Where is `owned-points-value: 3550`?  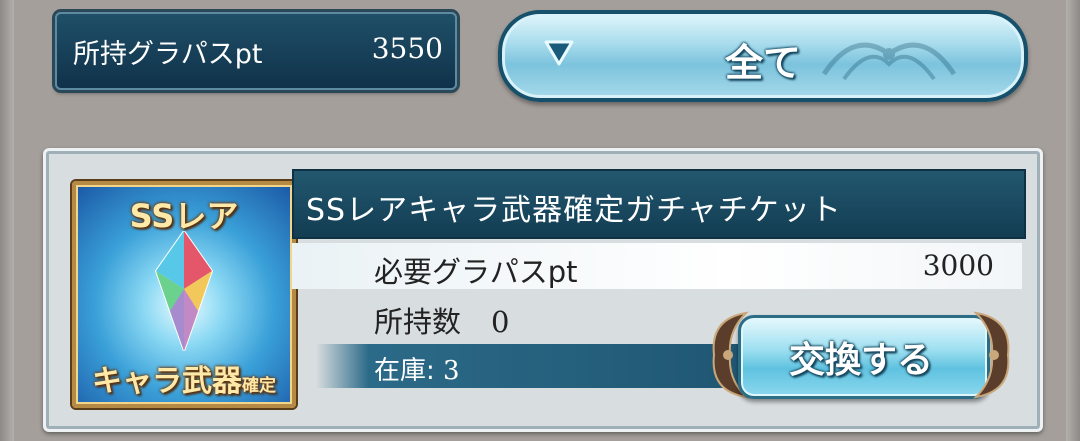 owned-points-value: 3550 is located at coordinates (407, 48).